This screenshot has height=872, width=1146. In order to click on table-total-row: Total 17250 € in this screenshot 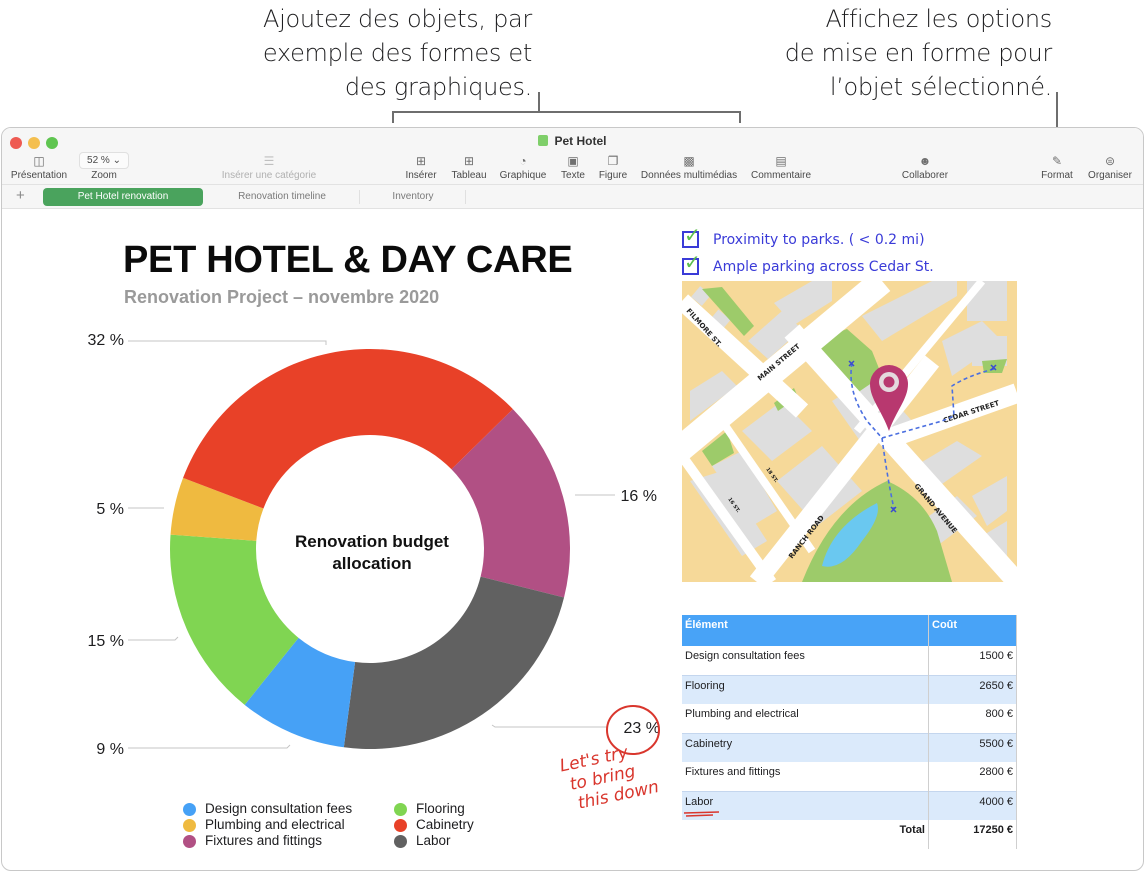, I will do `click(849, 834)`.